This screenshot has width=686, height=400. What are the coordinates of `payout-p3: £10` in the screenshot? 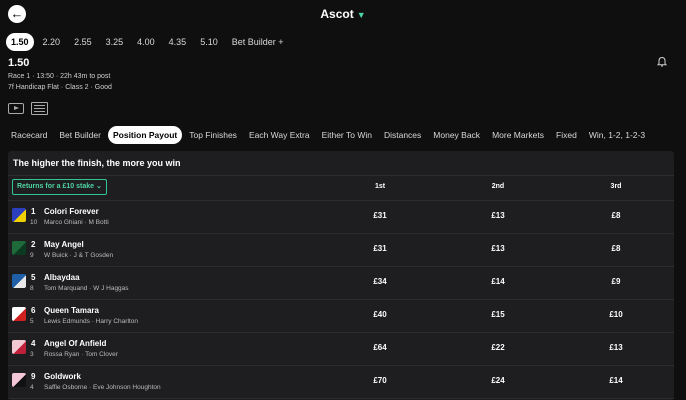 It's located at (616, 314).